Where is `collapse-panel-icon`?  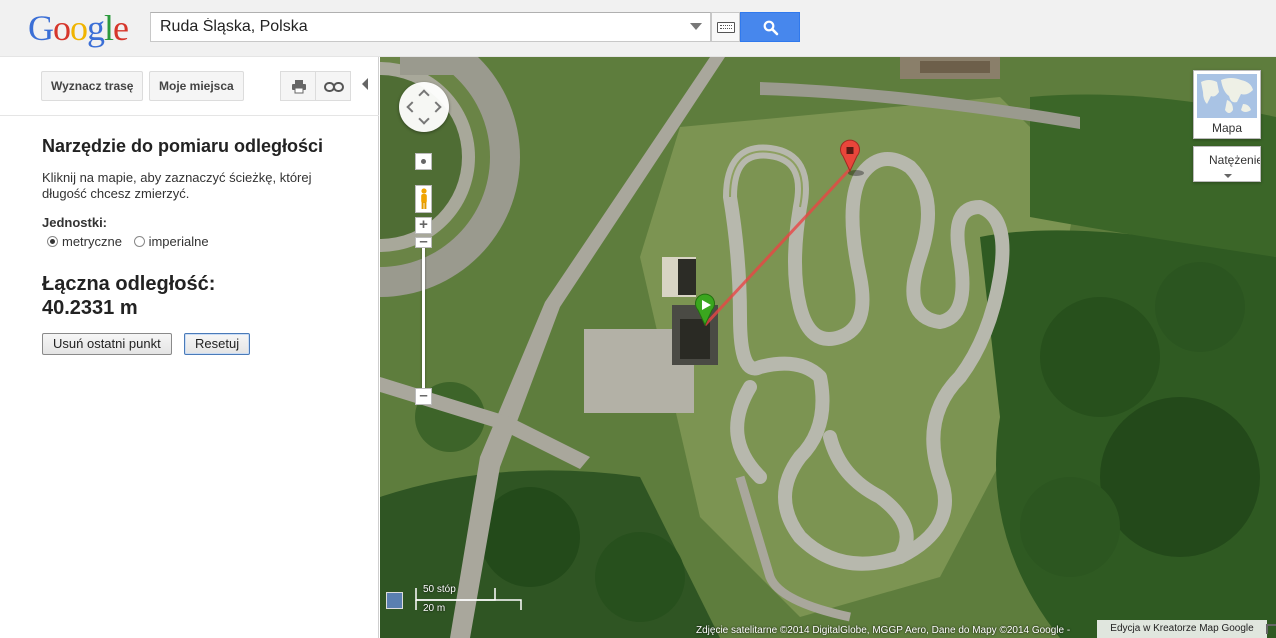
collapse-panel-icon is located at coordinates (365, 84).